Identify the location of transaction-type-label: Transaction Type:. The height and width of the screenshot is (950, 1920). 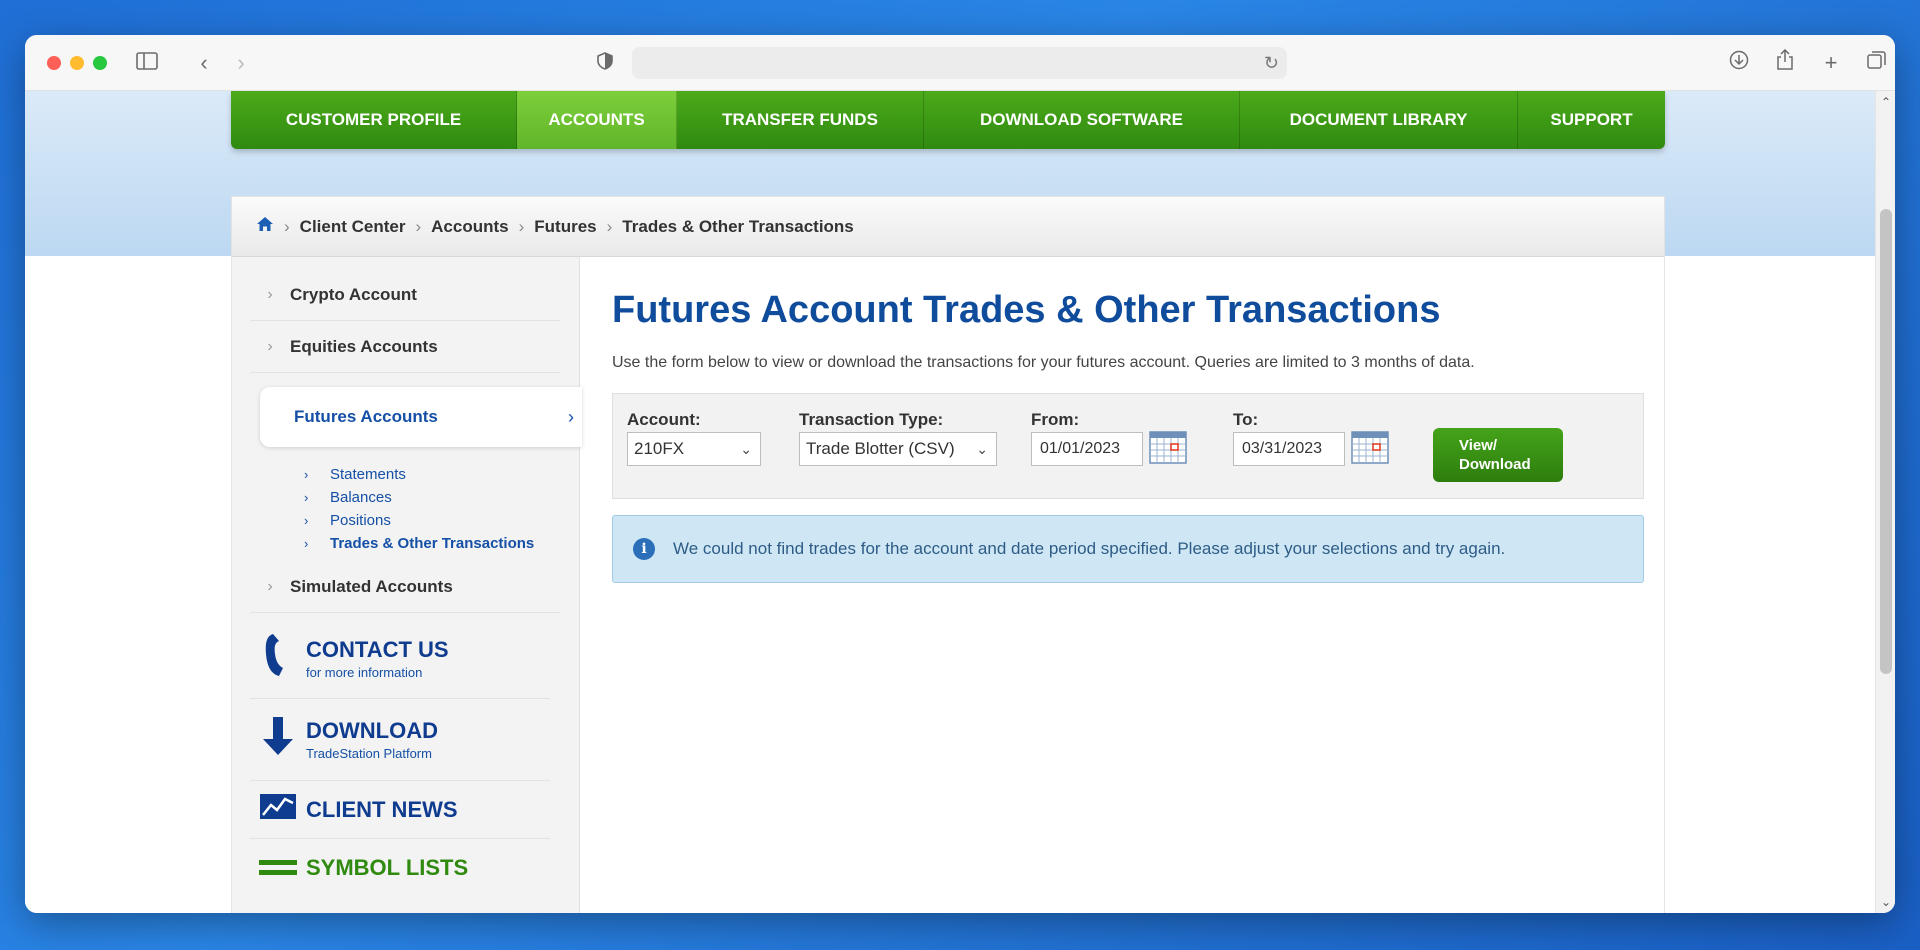
(871, 419).